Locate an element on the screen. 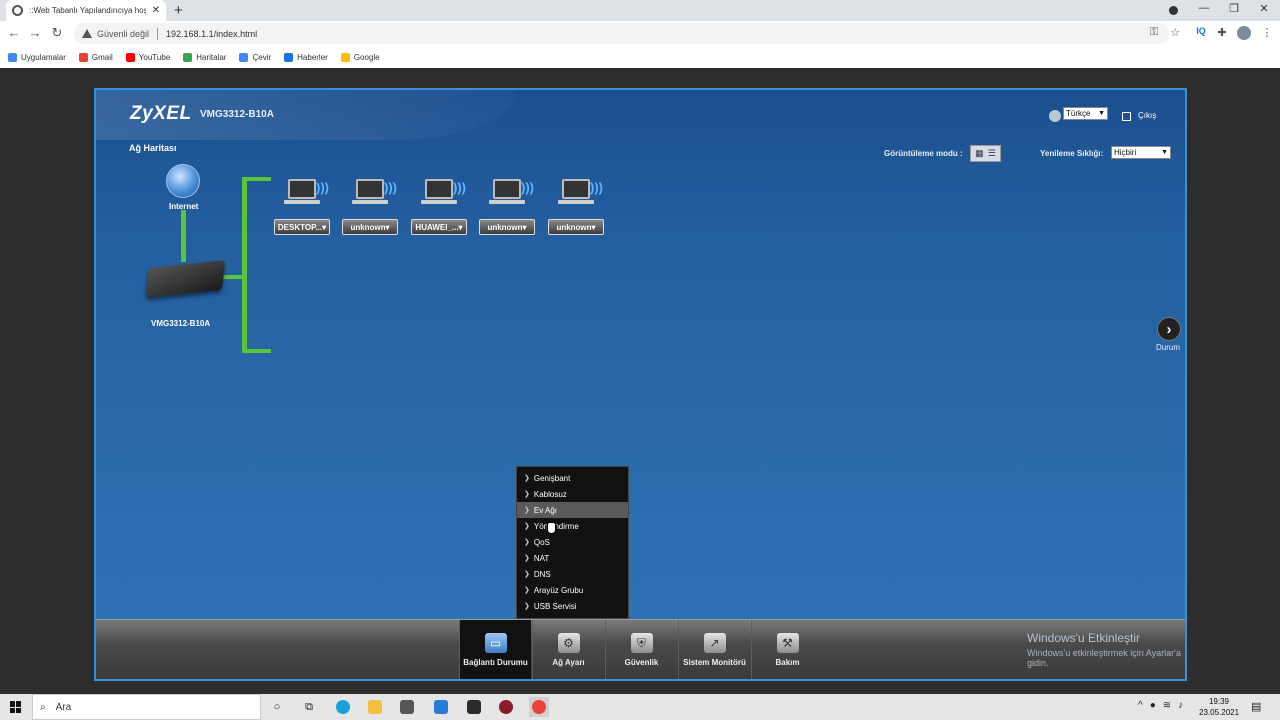 The height and width of the screenshot is (720, 1280). winrar-icon is located at coordinates (474, 707).